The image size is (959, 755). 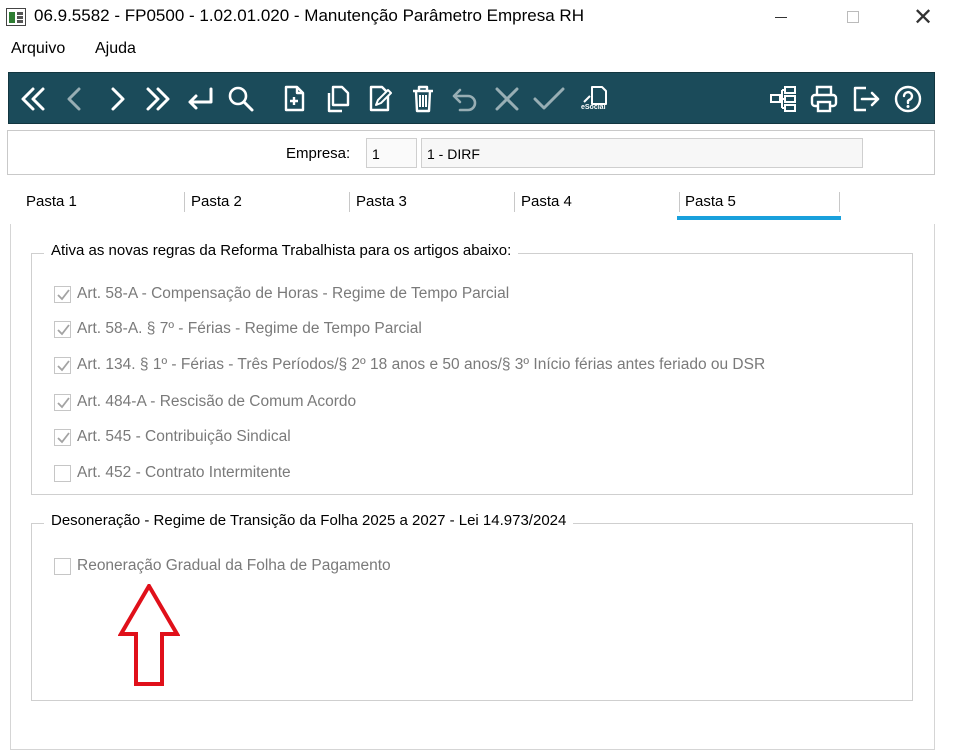 What do you see at coordinates (149, 635) in the screenshot?
I see `annotation-arrow-up-icon` at bounding box center [149, 635].